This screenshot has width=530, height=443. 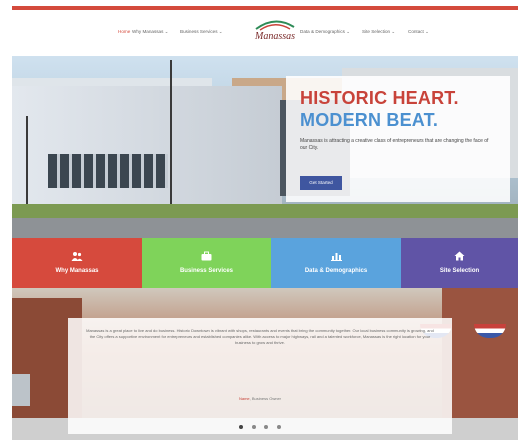 What do you see at coordinates (336, 271) in the screenshot?
I see `tile-data-demographics-label: Data & Demographics` at bounding box center [336, 271].